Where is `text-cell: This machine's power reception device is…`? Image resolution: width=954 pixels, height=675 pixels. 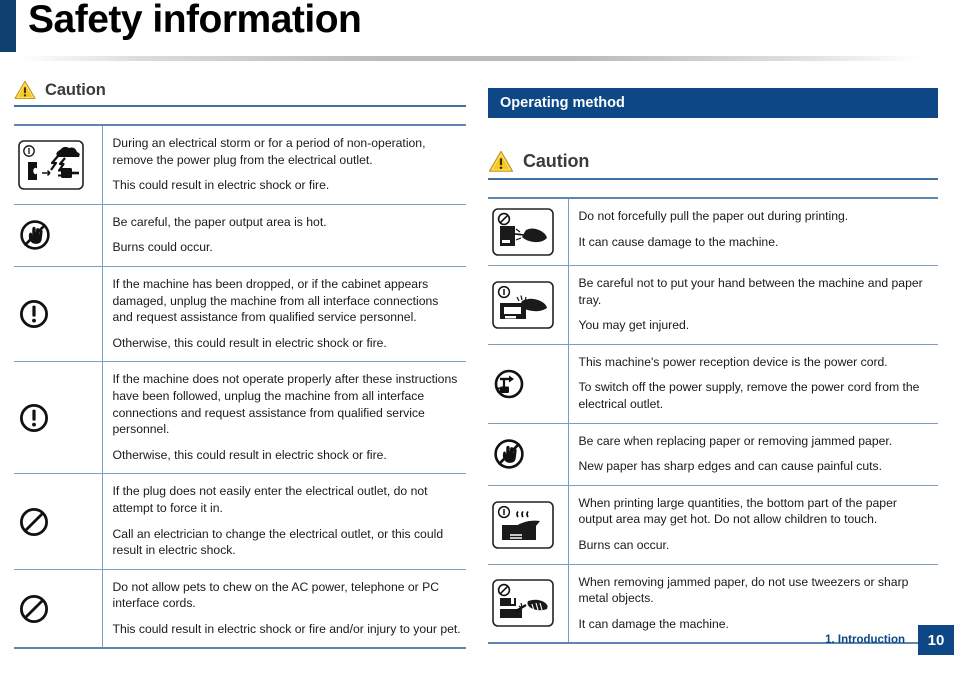 text-cell: This machine's power reception device is… is located at coordinates (753, 383).